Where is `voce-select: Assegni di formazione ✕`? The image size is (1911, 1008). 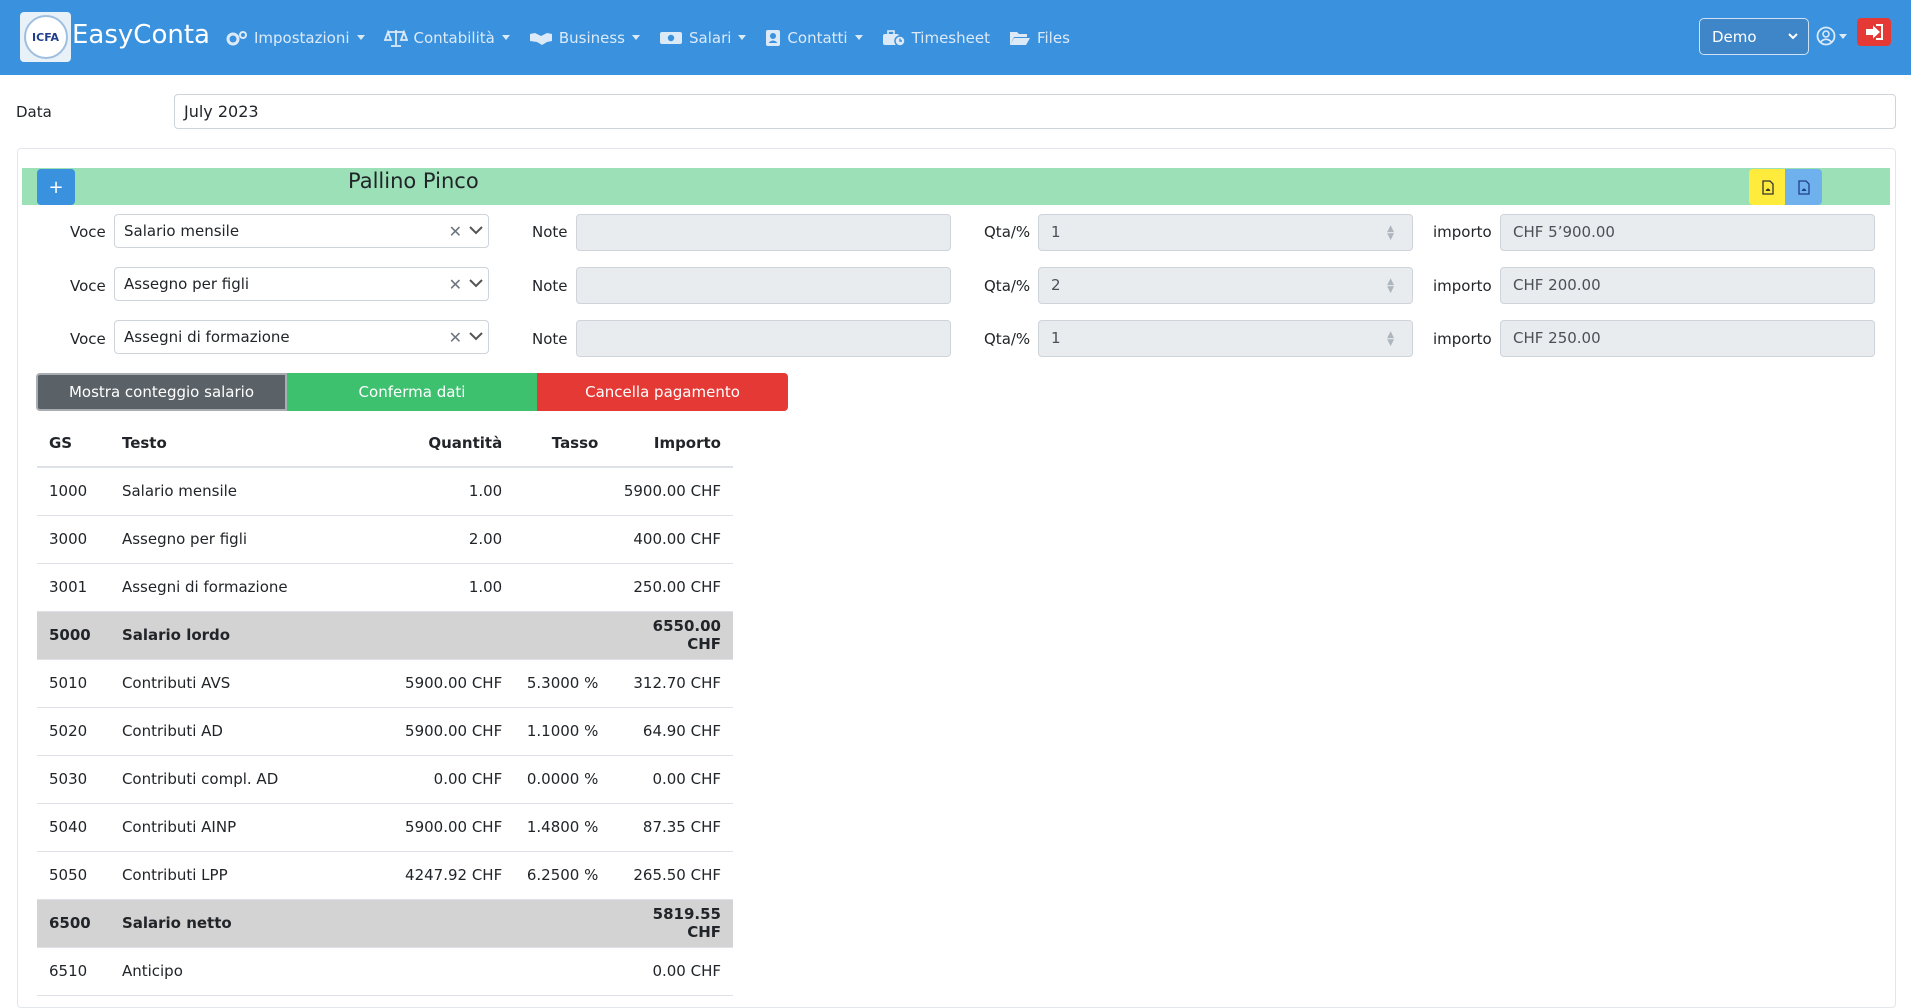 voce-select: Assegni di formazione ✕ is located at coordinates (301, 337).